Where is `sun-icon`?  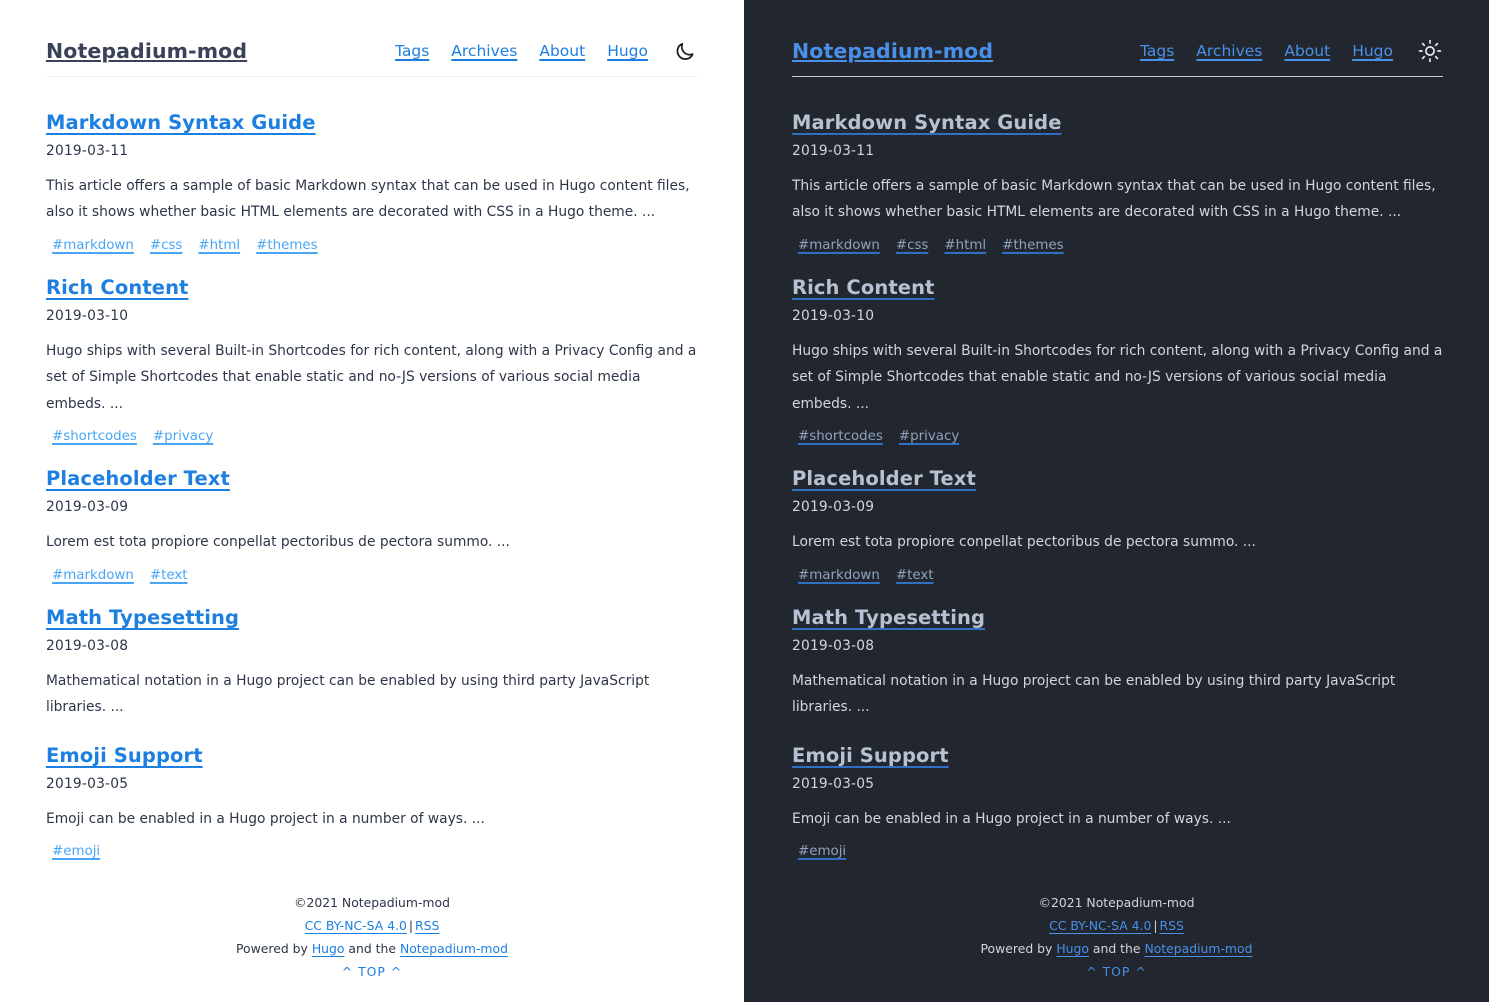
sun-icon is located at coordinates (1430, 51).